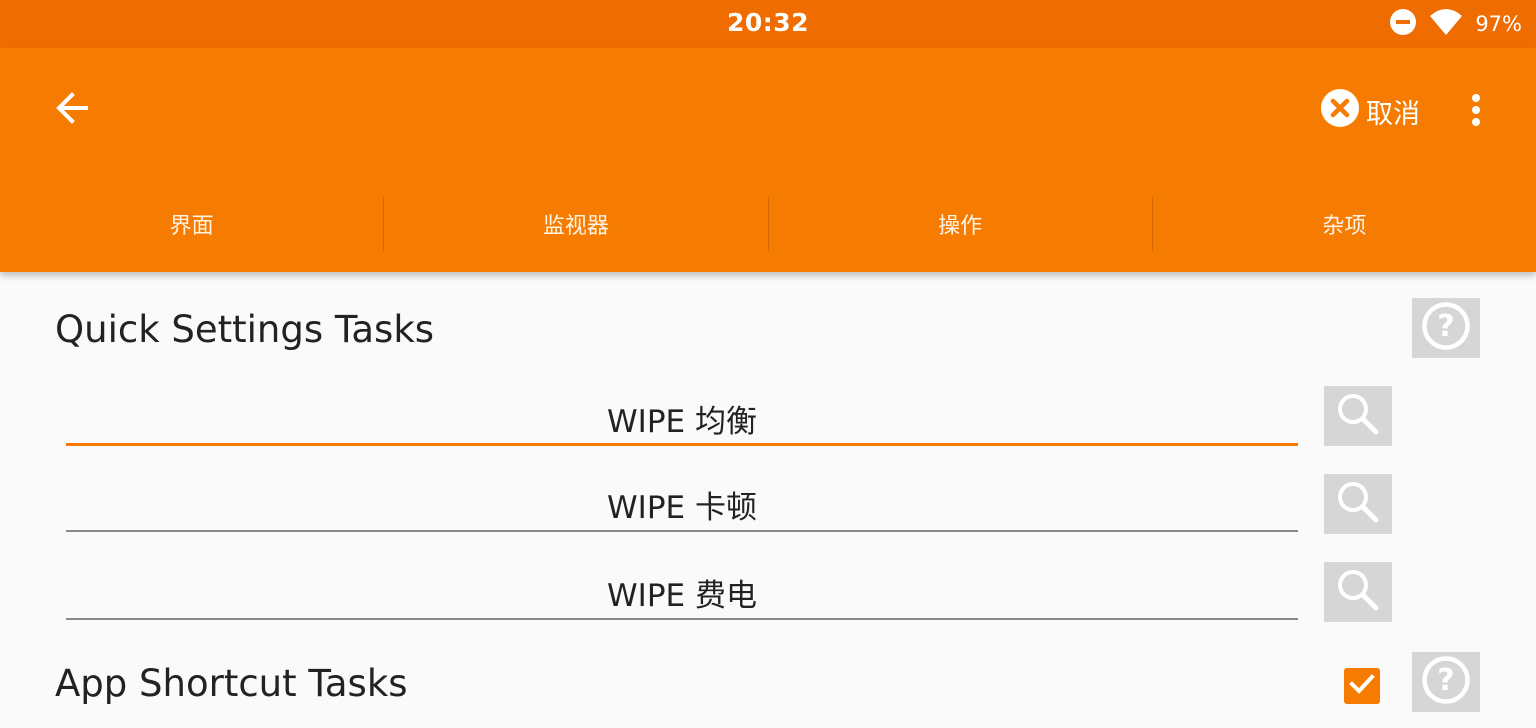 The image size is (1536, 728). I want to click on do-not-disturb-icon, so click(1403, 24).